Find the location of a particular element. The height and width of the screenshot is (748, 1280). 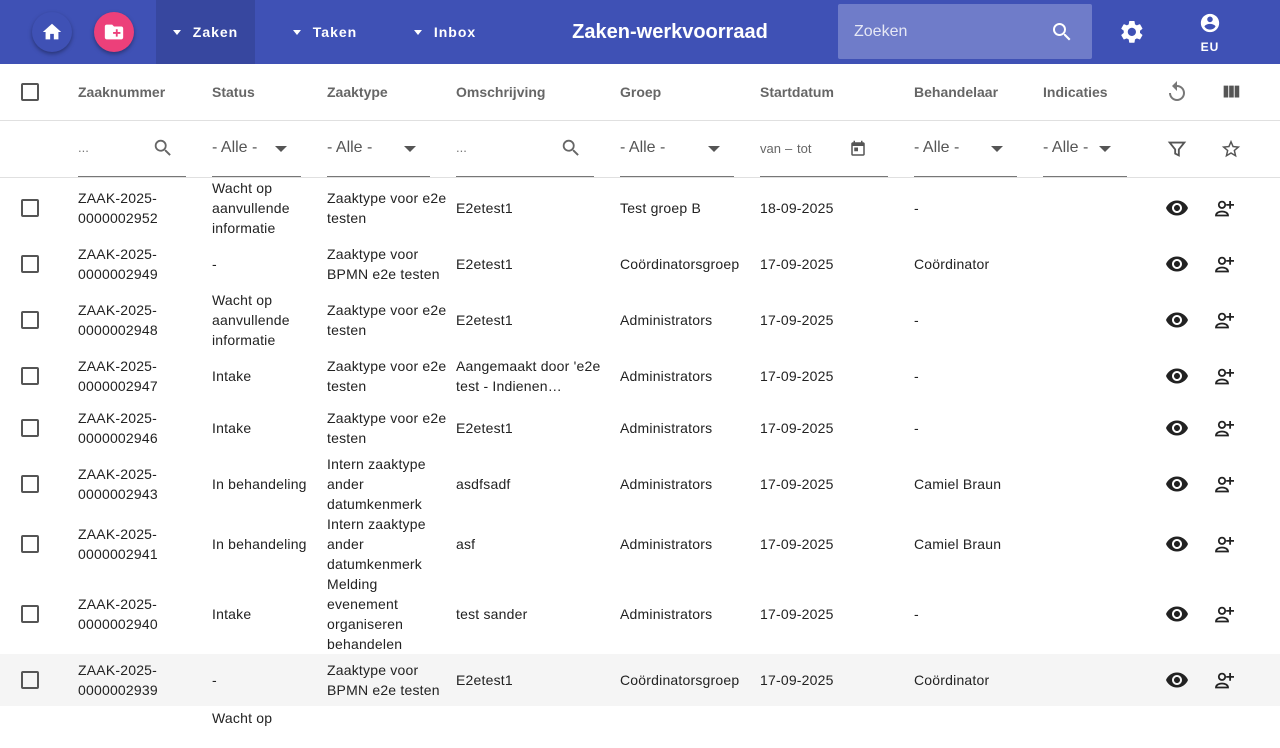

refresh-icon is located at coordinates (1177, 91).